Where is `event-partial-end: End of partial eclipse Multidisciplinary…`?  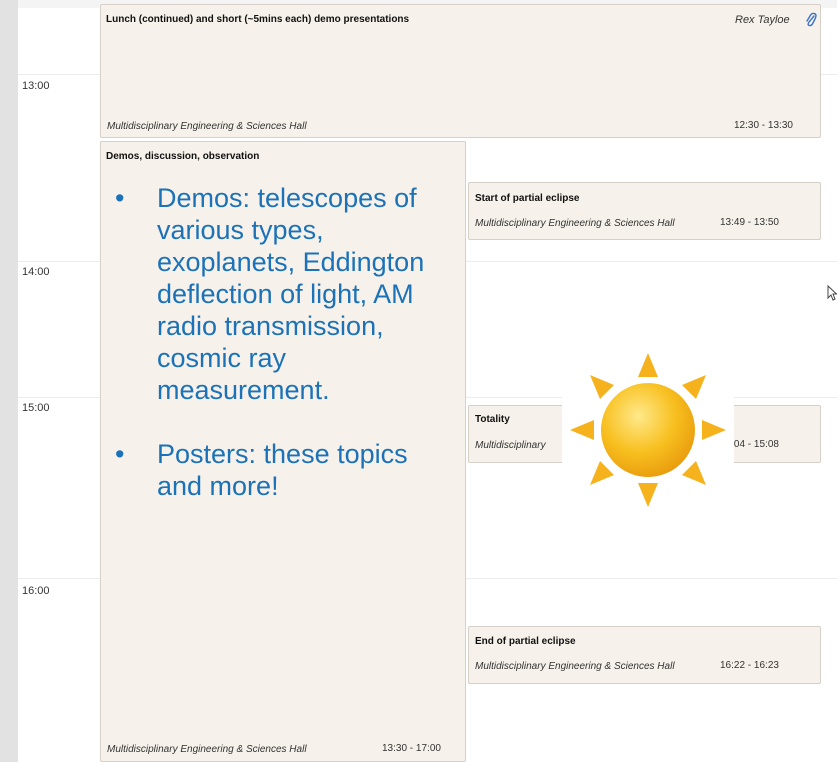 event-partial-end: End of partial eclipse Multidisciplinary… is located at coordinates (644, 655).